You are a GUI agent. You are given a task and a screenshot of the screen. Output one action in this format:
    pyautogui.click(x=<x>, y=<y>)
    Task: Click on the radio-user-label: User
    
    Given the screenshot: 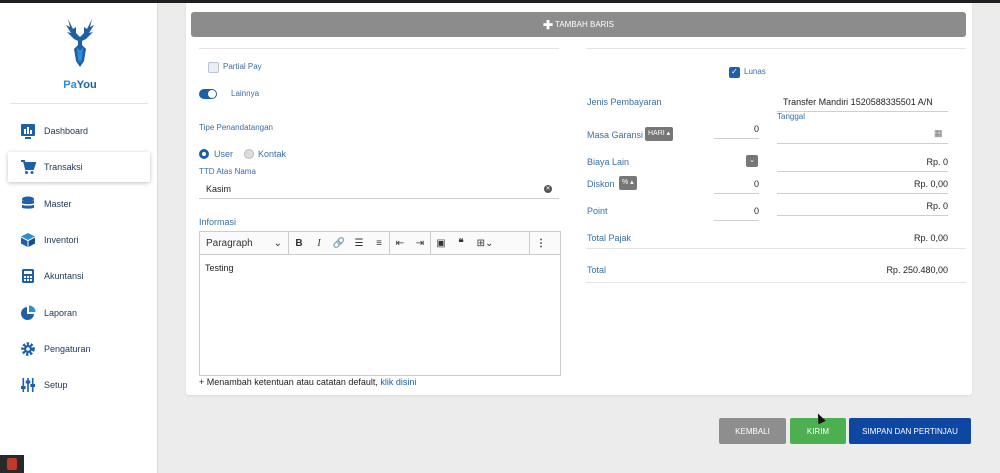 What is the action you would take?
    pyautogui.click(x=224, y=154)
    